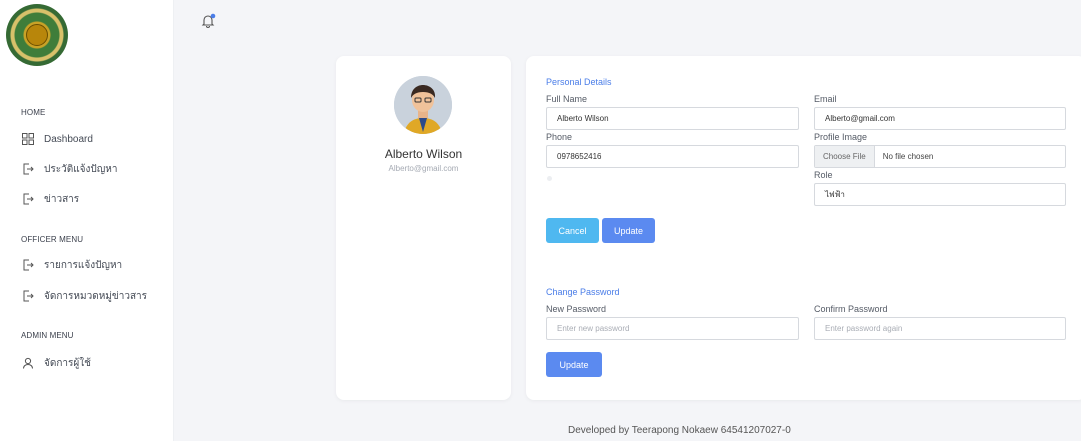  I want to click on update-profile-button: Update, so click(628, 230).